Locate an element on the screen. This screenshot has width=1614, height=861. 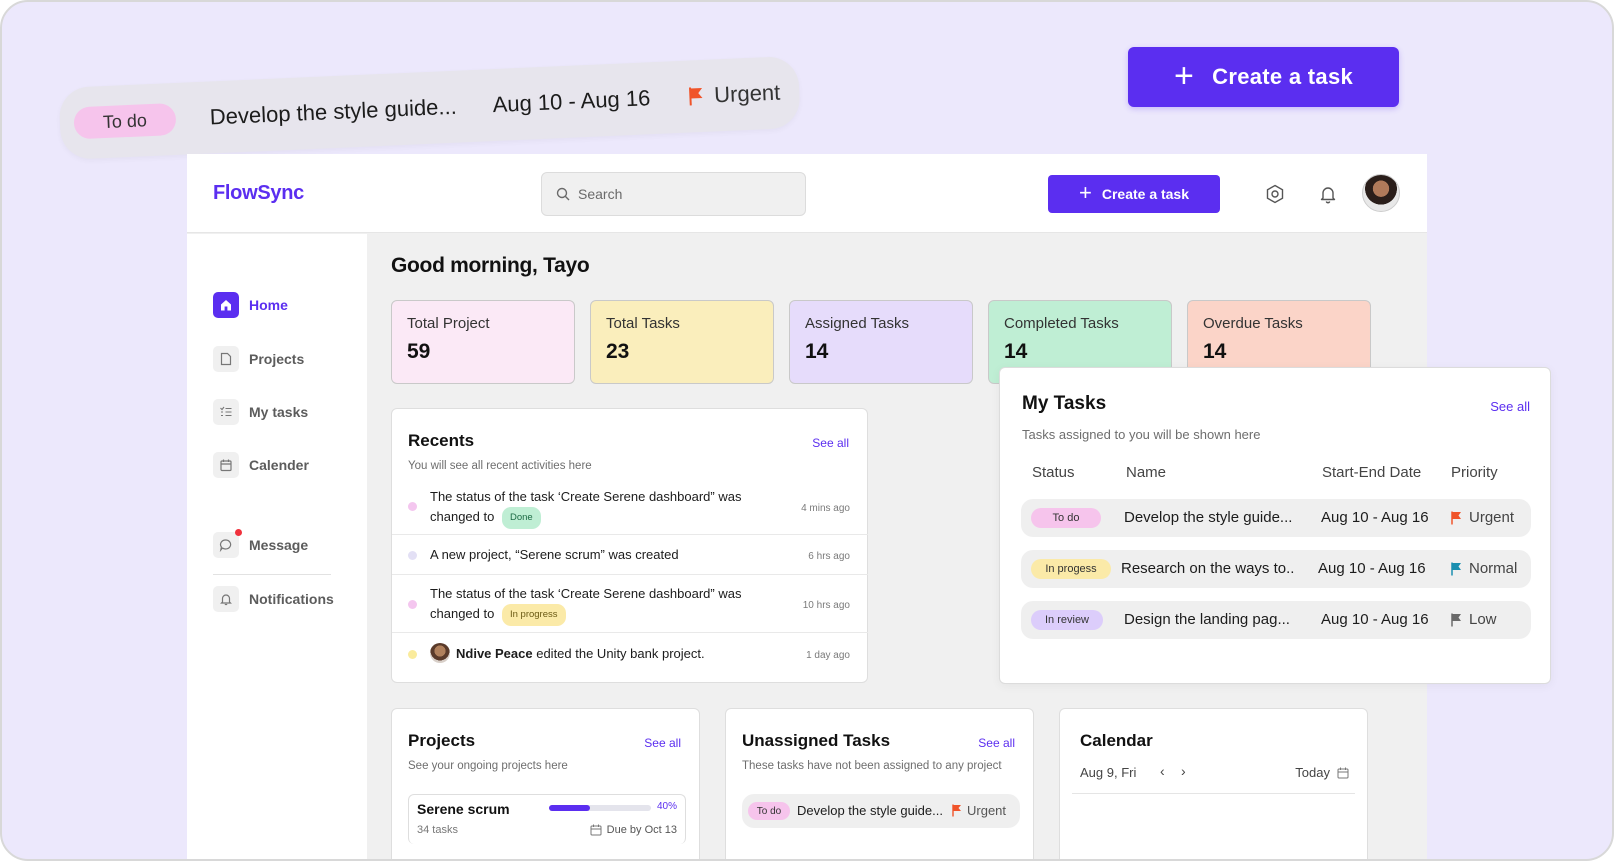
stat-value: 23 is located at coordinates (618, 351).